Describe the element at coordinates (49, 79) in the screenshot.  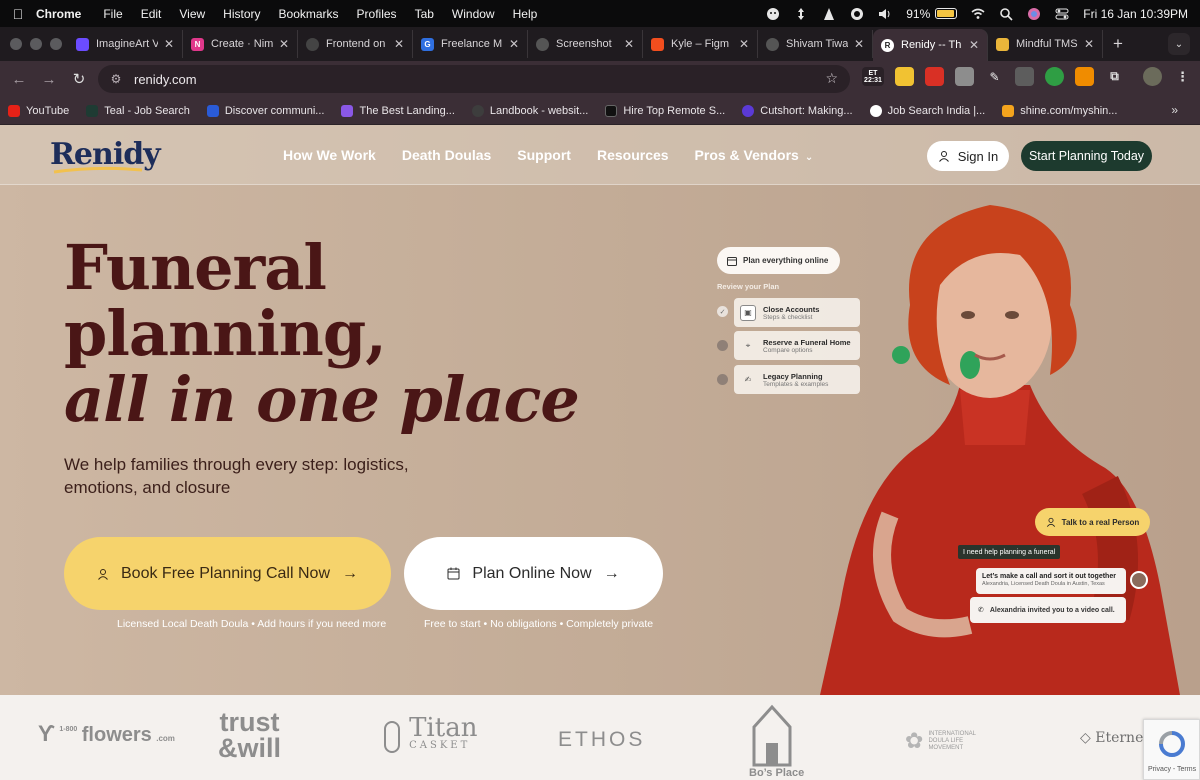
I see `forward-arrow-icon: →` at that location.